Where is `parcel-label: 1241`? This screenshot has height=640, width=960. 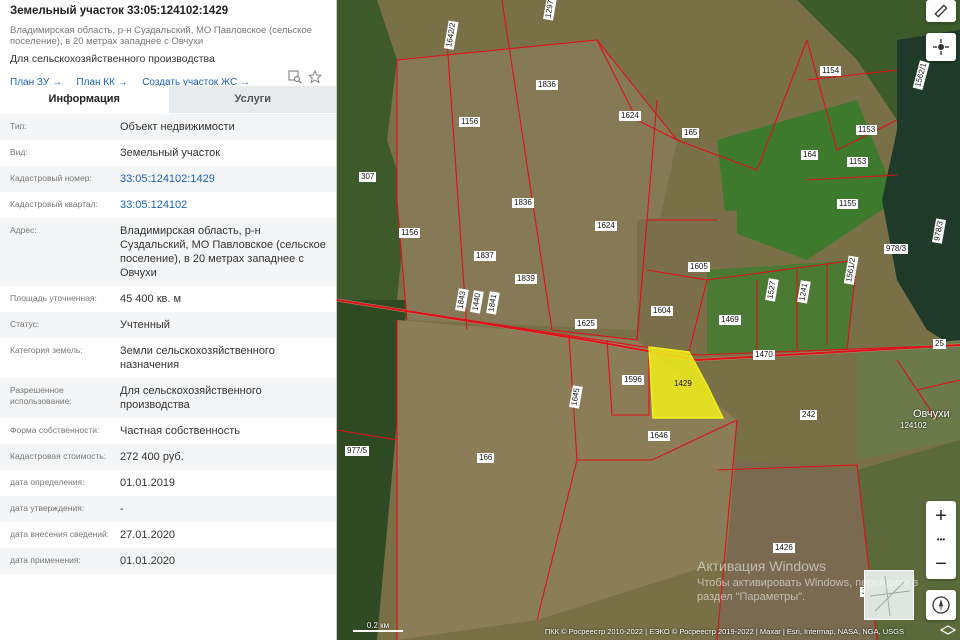
parcel-label: 1241 is located at coordinates (804, 292).